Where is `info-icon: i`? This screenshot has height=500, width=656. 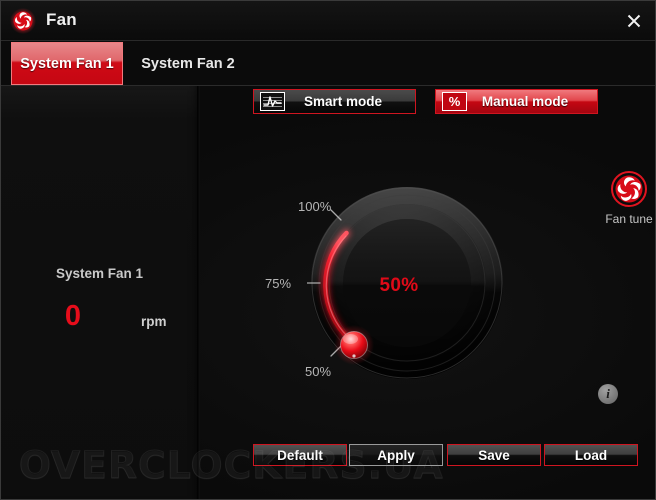
info-icon: i is located at coordinates (608, 394).